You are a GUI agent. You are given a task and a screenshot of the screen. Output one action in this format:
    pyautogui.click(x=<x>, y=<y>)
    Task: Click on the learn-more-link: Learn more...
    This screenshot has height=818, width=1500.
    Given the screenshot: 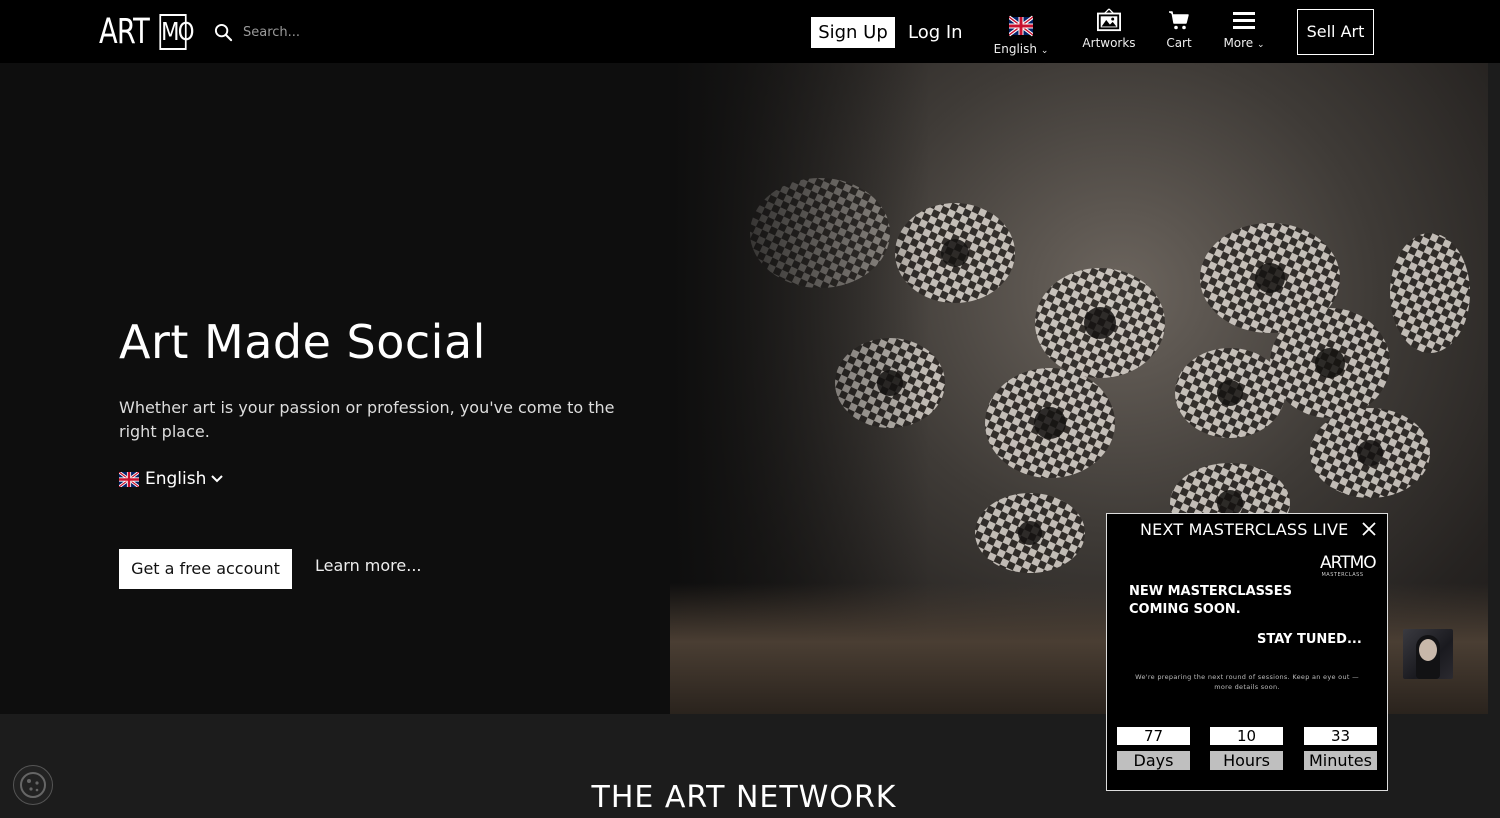 What is the action you would take?
    pyautogui.click(x=368, y=565)
    